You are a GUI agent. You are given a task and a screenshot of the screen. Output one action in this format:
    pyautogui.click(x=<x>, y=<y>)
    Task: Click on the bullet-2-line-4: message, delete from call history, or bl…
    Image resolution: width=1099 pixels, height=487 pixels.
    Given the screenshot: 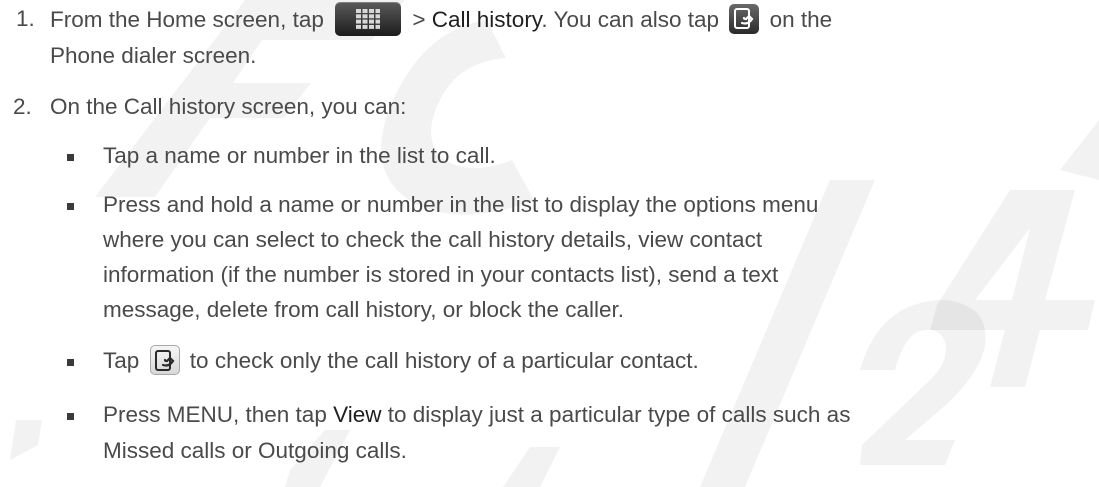 What is the action you would take?
    pyautogui.click(x=364, y=309)
    